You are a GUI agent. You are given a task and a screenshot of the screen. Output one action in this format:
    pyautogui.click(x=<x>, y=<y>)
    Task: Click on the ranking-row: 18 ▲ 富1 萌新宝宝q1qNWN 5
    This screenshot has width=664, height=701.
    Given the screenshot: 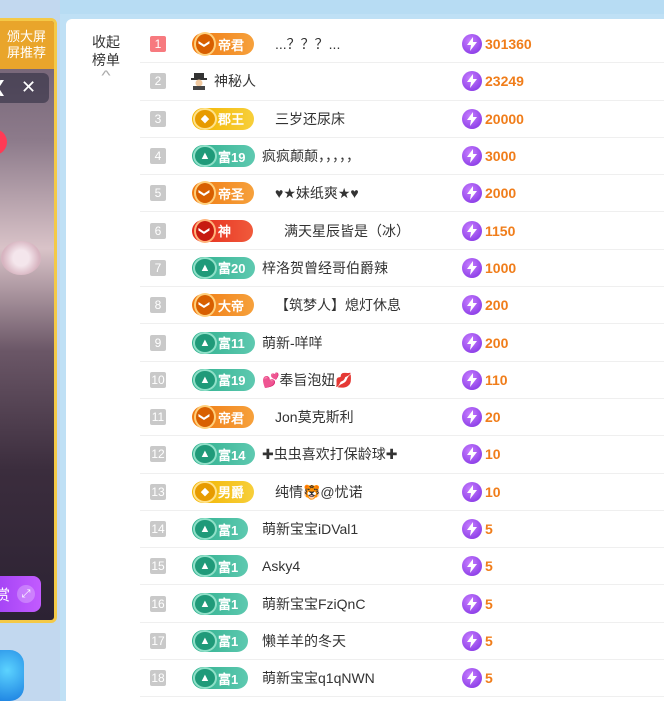 What is the action you would take?
    pyautogui.click(x=402, y=679)
    